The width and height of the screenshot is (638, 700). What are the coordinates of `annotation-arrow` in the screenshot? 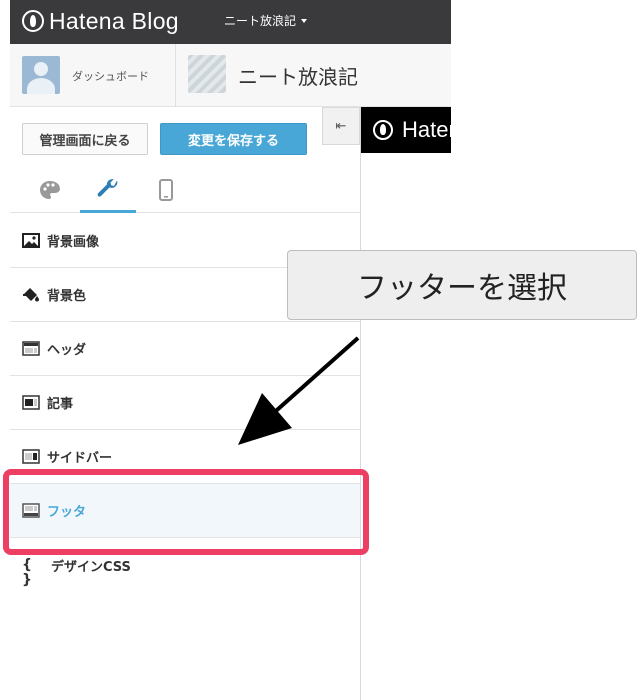 It's located at (299, 390).